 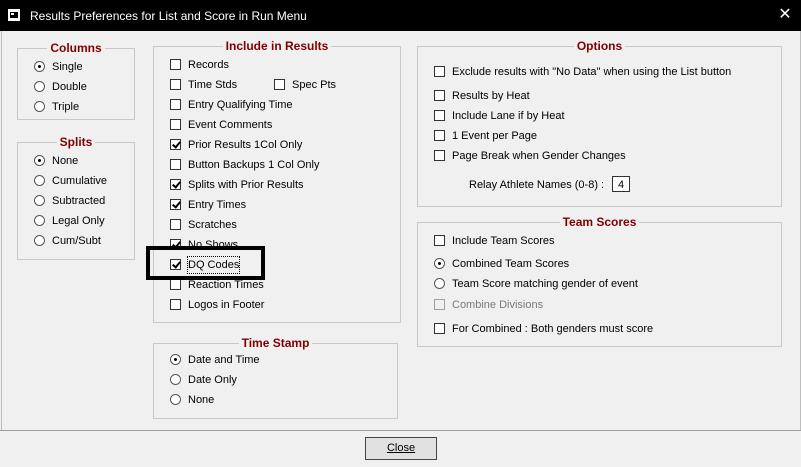 What do you see at coordinates (439, 263) in the screenshot?
I see `radio-combined-team-scores` at bounding box center [439, 263].